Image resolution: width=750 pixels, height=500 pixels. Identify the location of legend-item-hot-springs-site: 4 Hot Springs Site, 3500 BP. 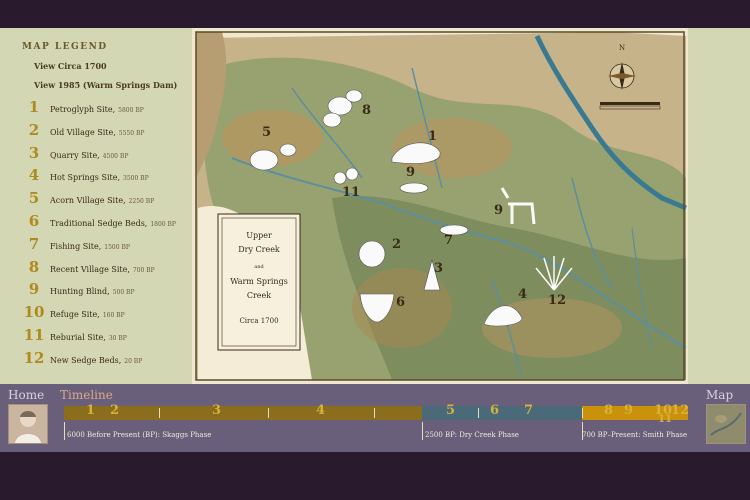
(107, 177).